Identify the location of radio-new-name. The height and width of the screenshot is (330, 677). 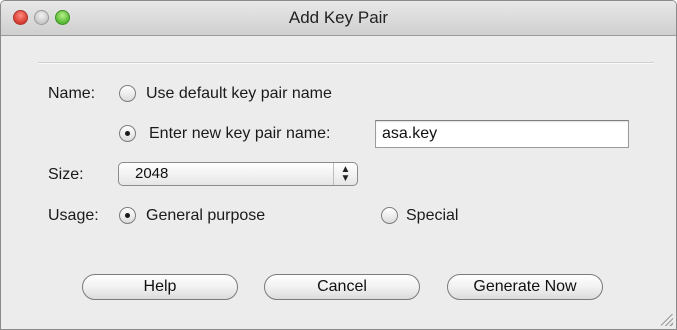
(127, 133).